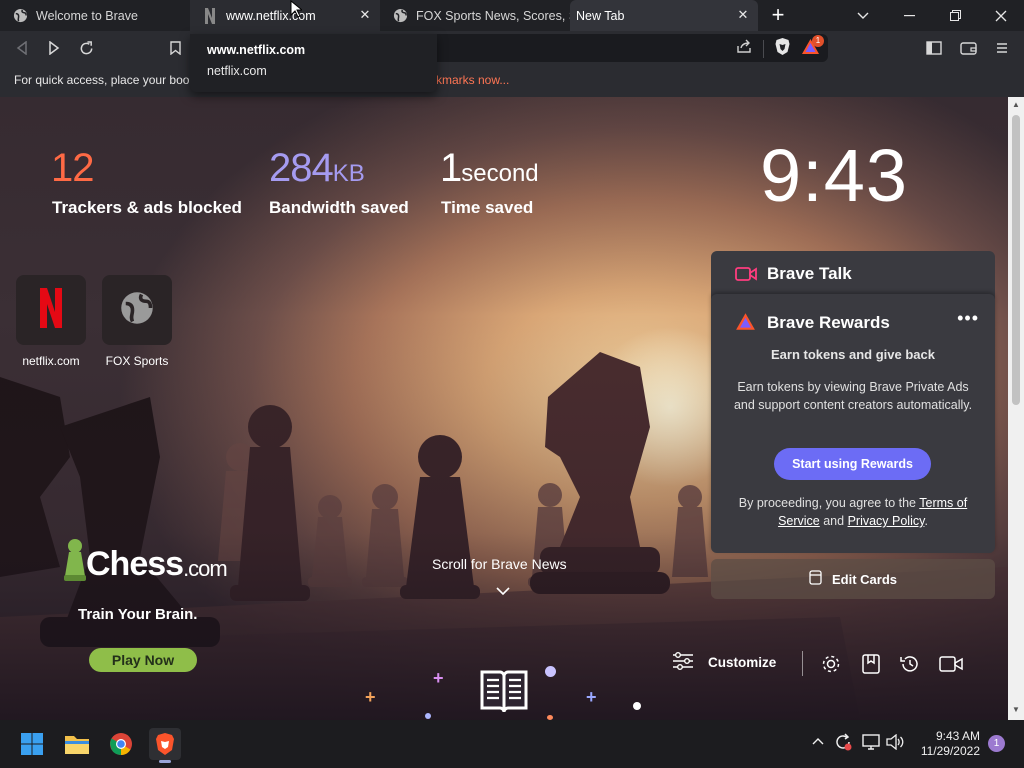 Image resolution: width=1024 pixels, height=768 pixels. What do you see at coordinates (843, 743) in the screenshot?
I see `sync-icon` at bounding box center [843, 743].